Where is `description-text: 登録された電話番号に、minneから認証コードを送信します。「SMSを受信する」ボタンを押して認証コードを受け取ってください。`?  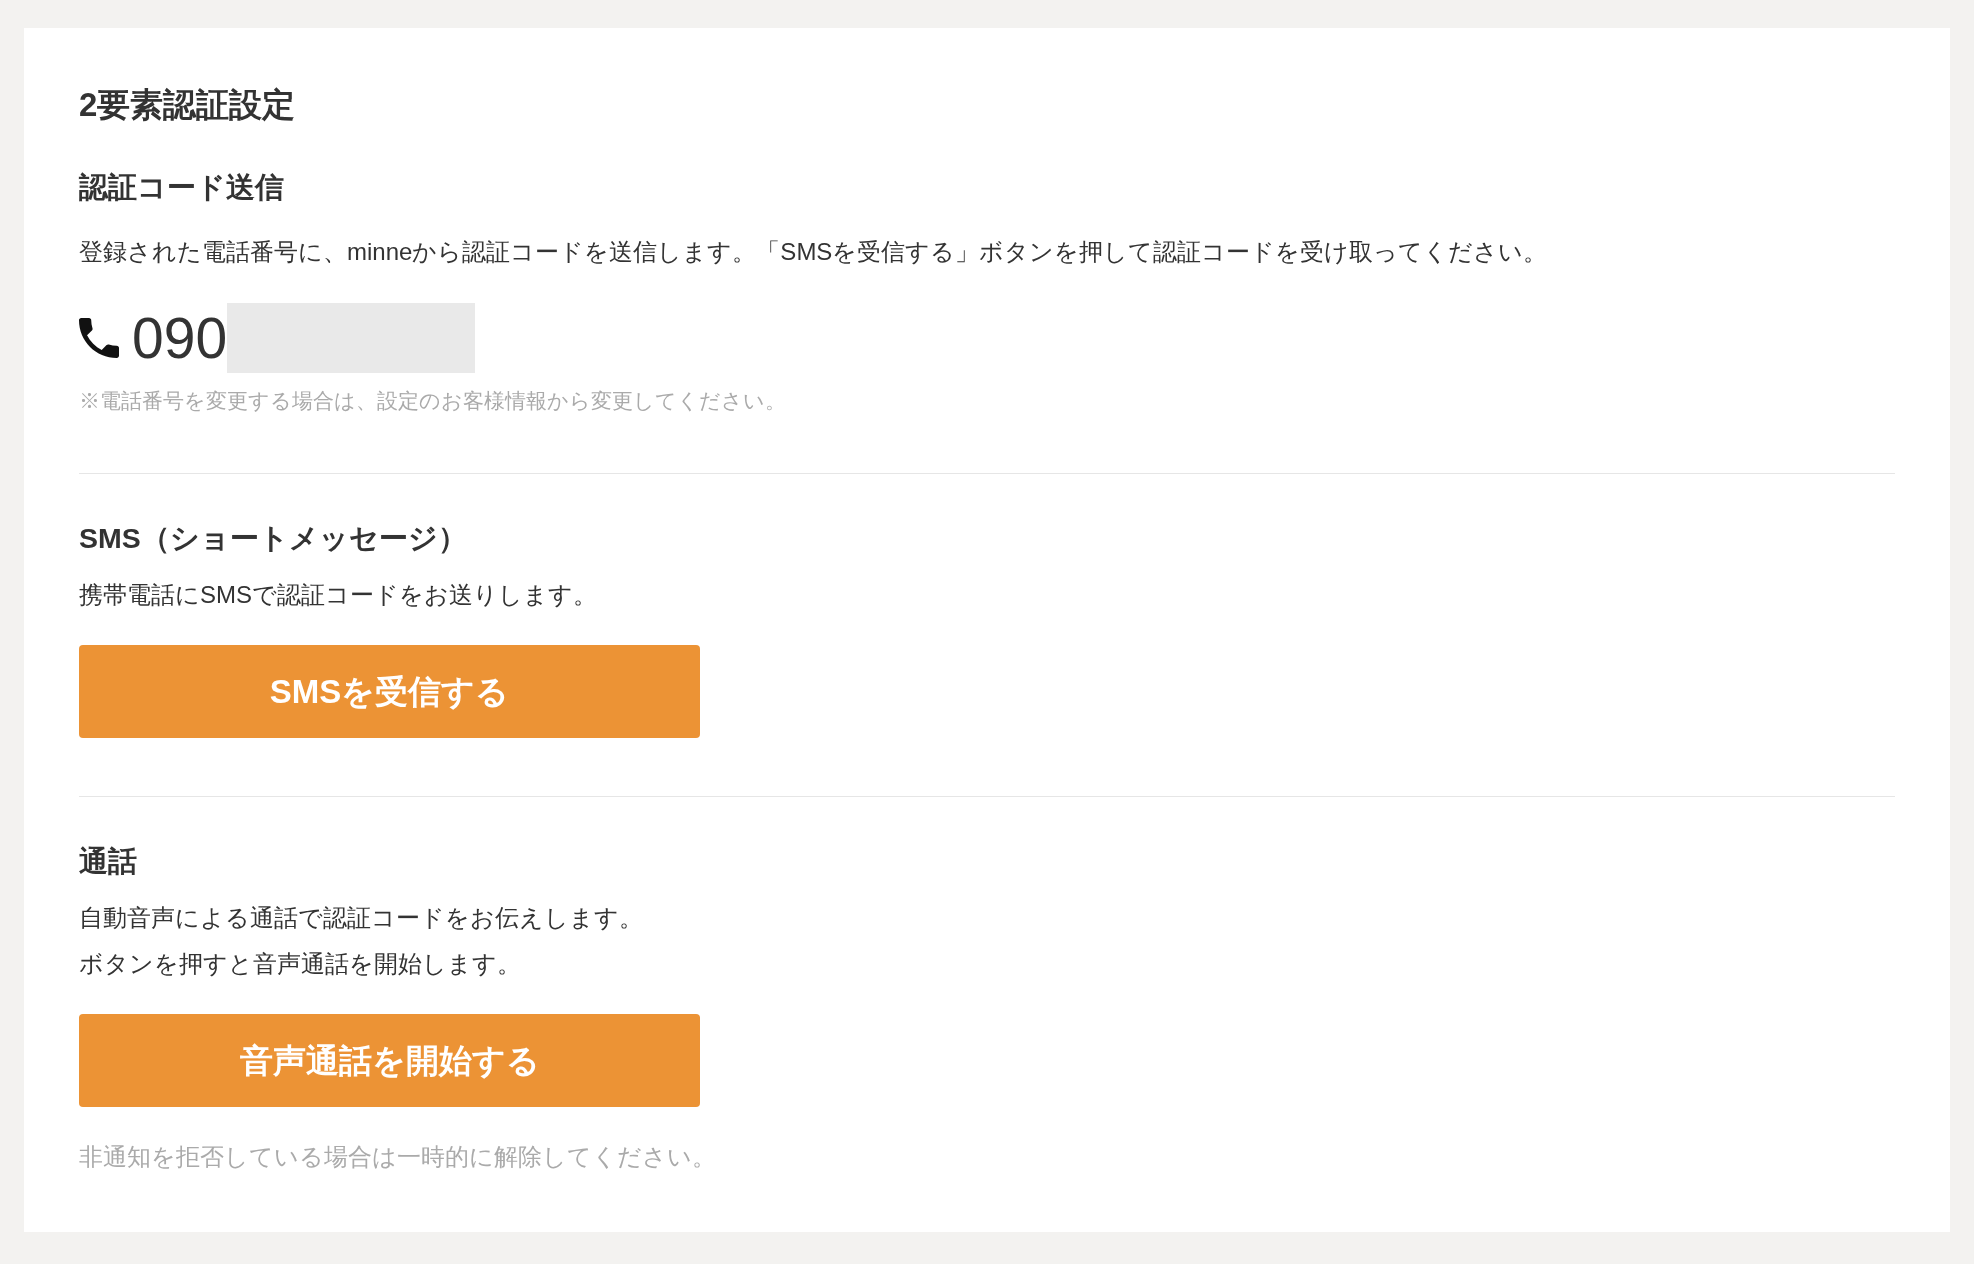 description-text: 登録された電話番号に、minneから認証コードを送信します。「SMSを受信する」ボタンを押して認証コードを受け取ってください。 is located at coordinates (814, 252).